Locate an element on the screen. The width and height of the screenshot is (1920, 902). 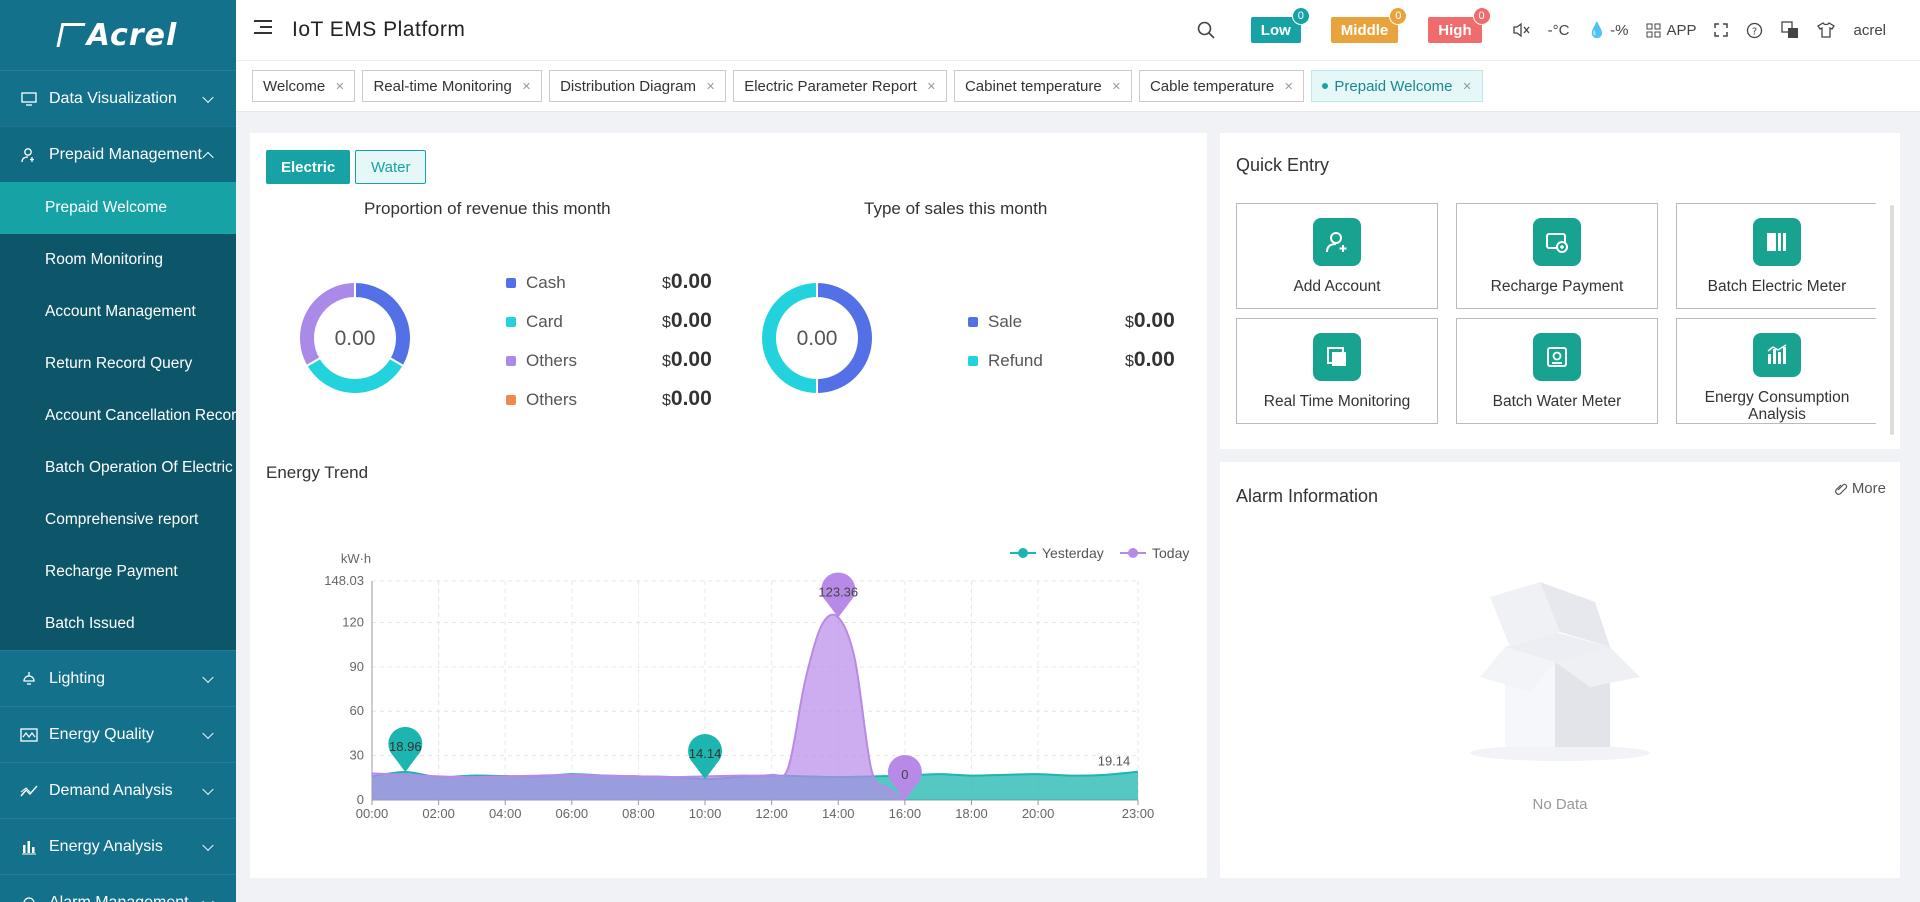
quick-entry-scrollbar is located at coordinates (1892, 320).